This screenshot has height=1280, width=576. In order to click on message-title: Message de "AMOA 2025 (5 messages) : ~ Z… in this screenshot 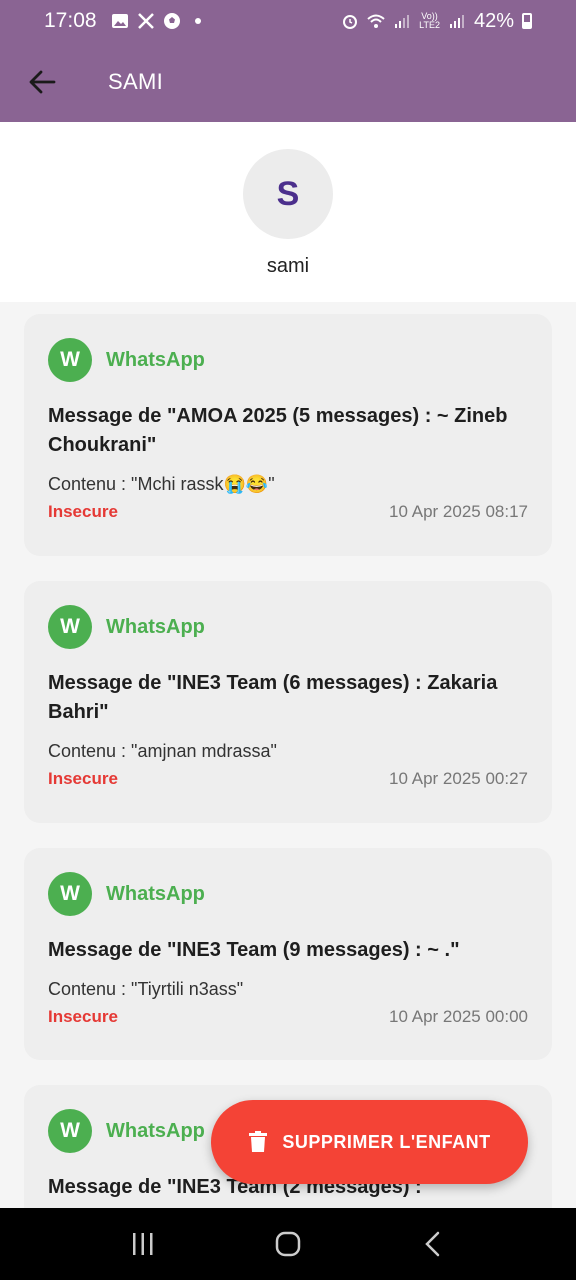, I will do `click(278, 430)`.